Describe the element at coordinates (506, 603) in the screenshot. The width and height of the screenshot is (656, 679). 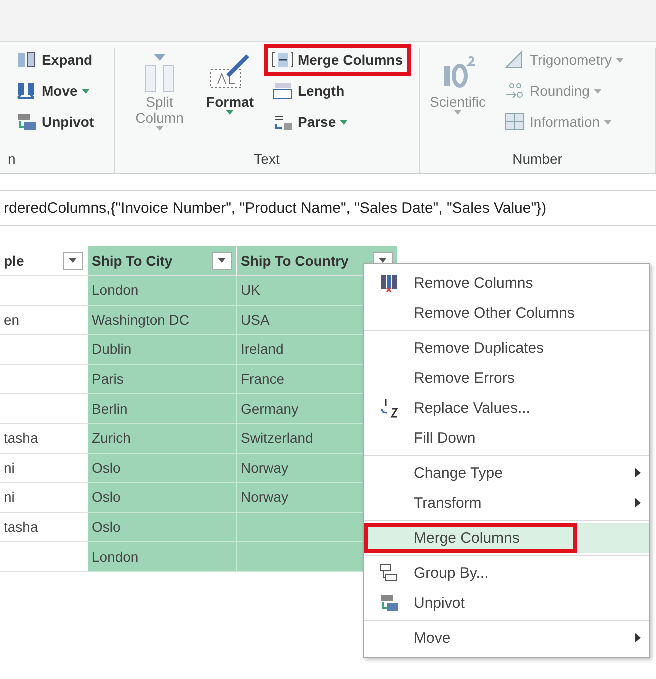
I see `menu-item: Unpivot` at that location.